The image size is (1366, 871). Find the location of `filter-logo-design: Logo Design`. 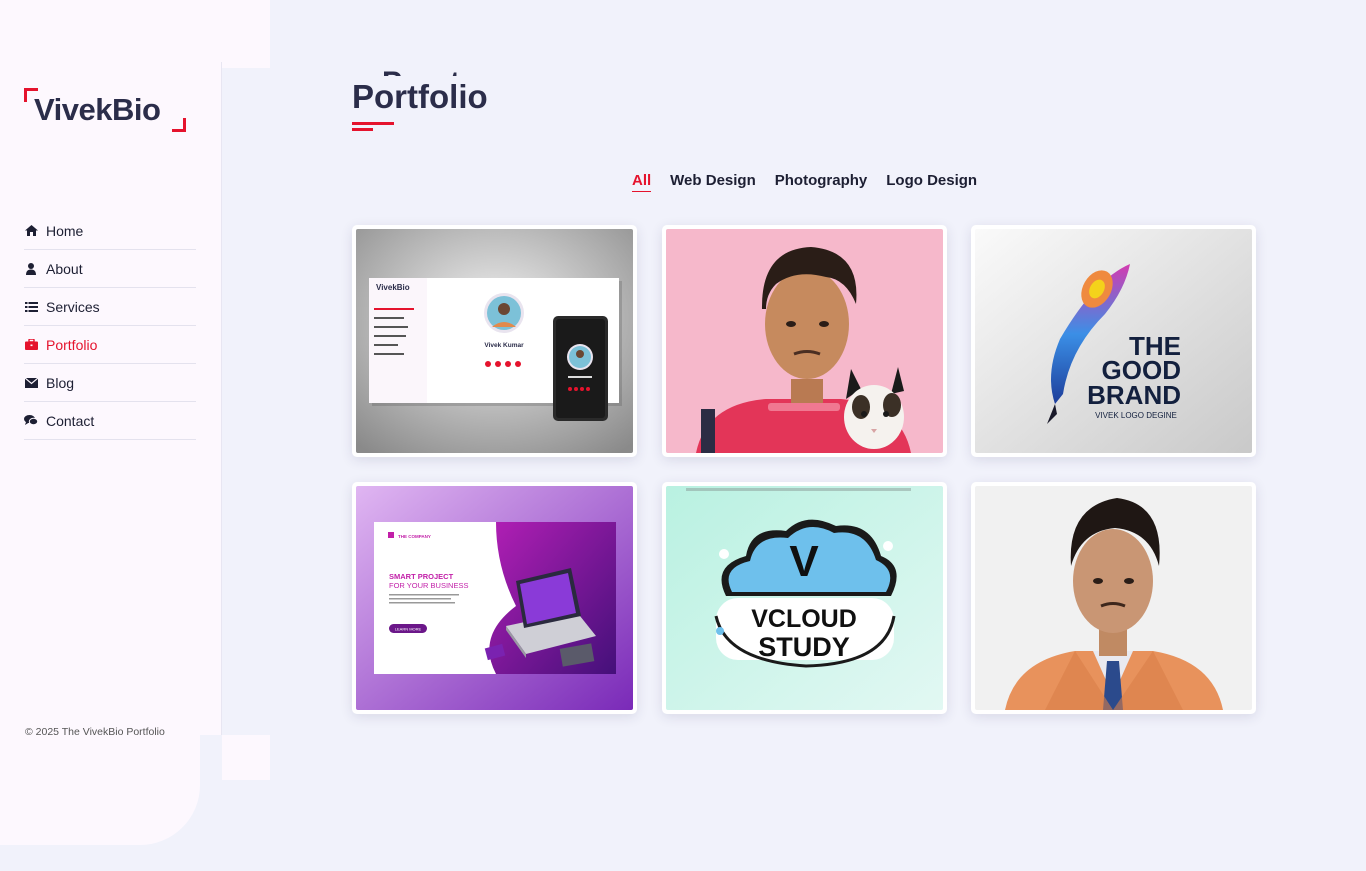

filter-logo-design: Logo Design is located at coordinates (931, 182).